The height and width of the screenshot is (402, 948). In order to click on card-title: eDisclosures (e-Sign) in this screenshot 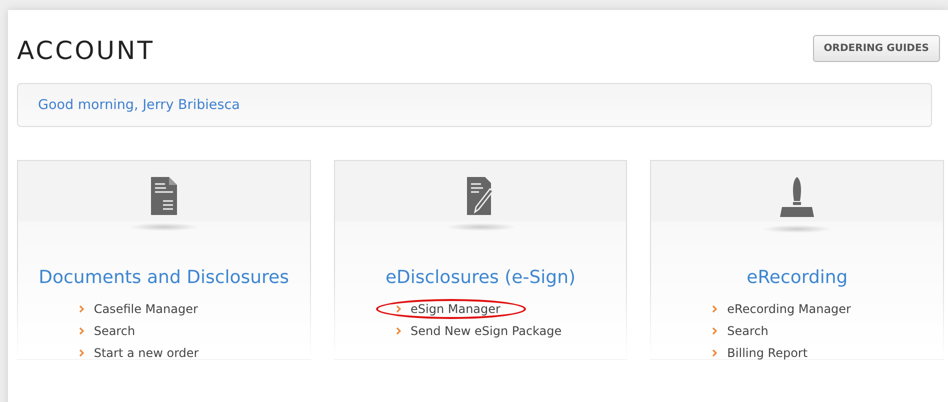, I will do `click(480, 277)`.